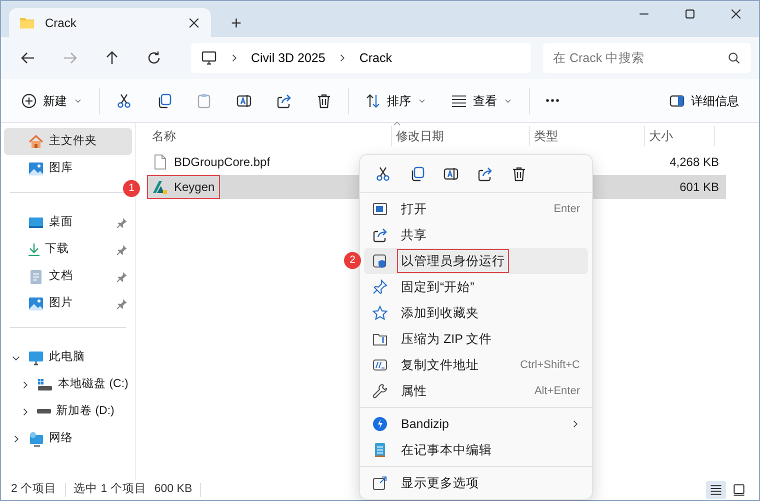 This screenshot has height=501, width=760. What do you see at coordinates (716, 490) in the screenshot?
I see `details-view-button` at bounding box center [716, 490].